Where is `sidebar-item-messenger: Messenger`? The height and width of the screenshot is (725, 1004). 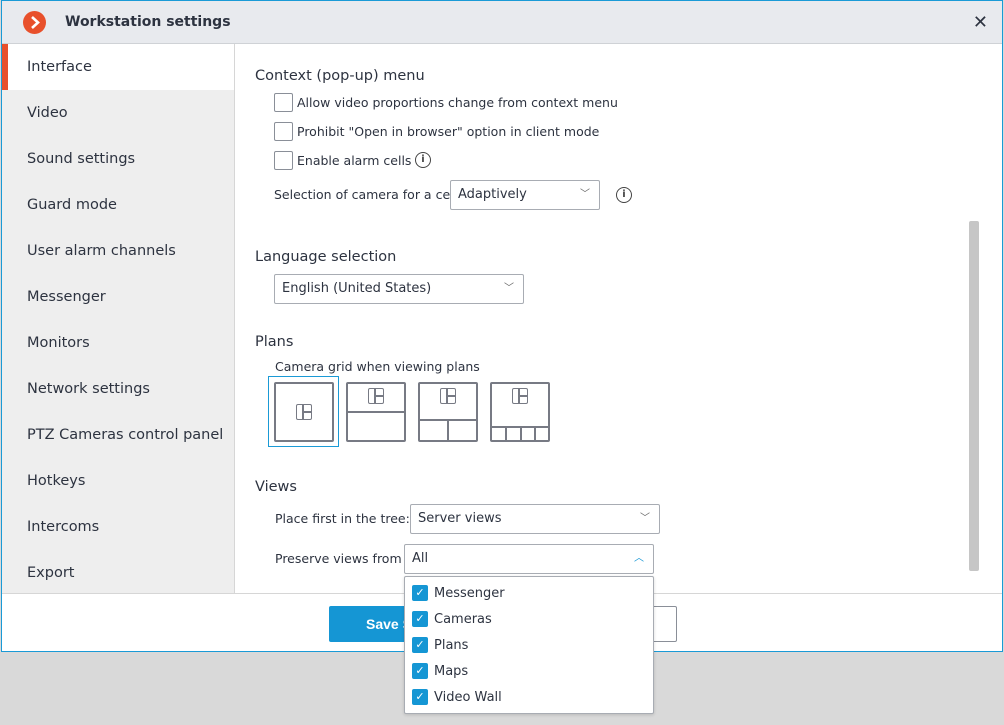 sidebar-item-messenger: Messenger is located at coordinates (118, 297).